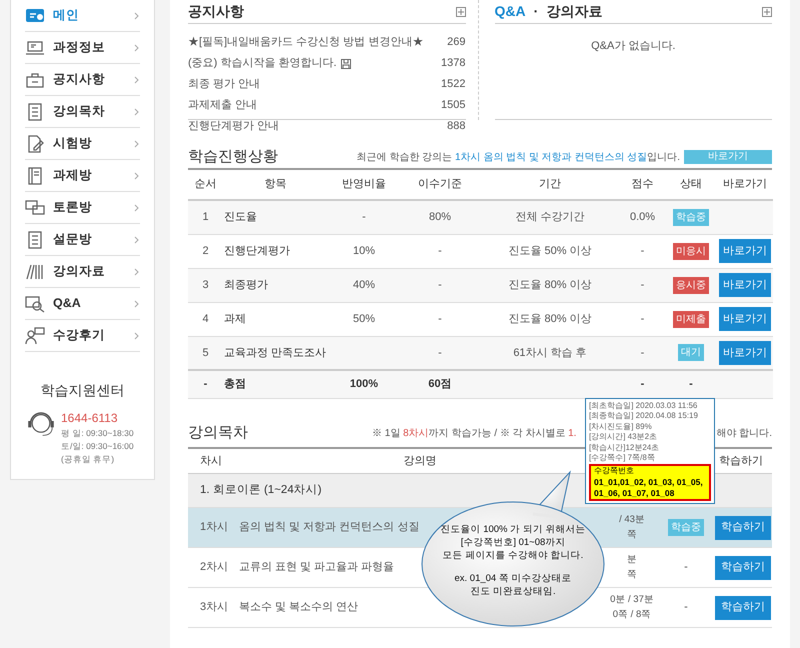 The height and width of the screenshot is (648, 800). Describe the element at coordinates (306, 42) in the screenshot. I see `notice-link: ★[필독]내일배움카드 수강신청 방법 변경안내★` at that location.